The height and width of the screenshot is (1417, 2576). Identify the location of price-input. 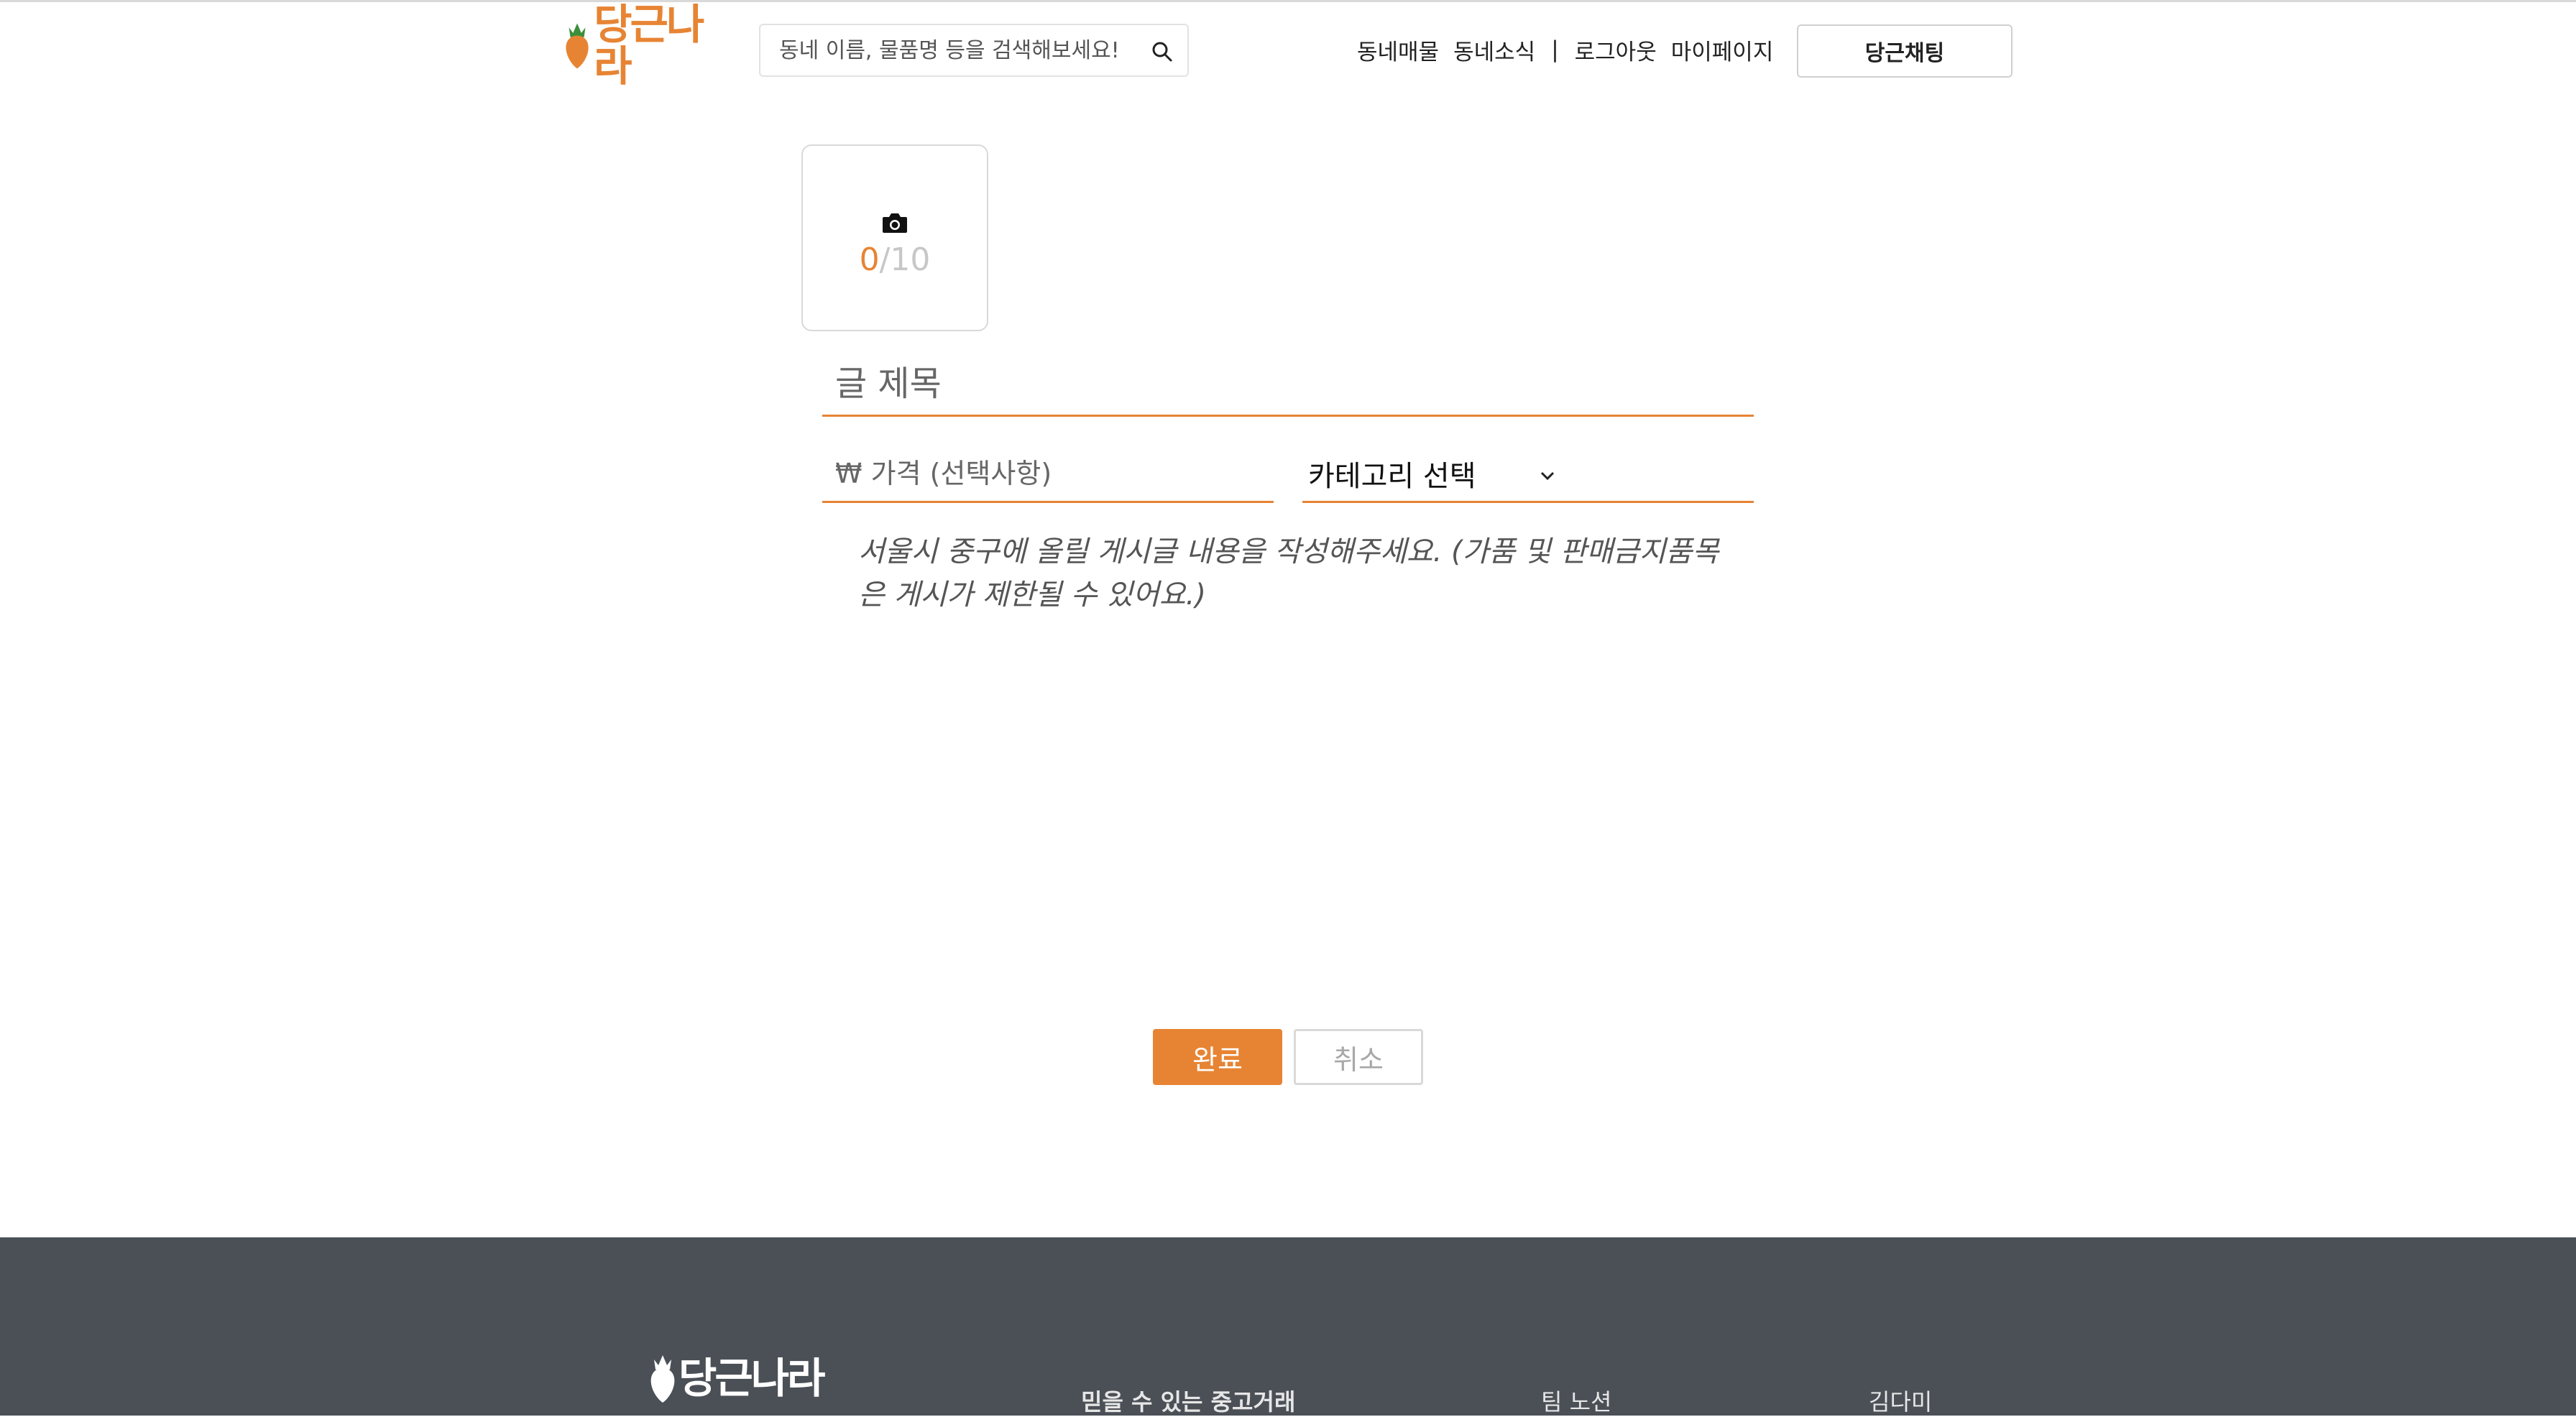
(1048, 473).